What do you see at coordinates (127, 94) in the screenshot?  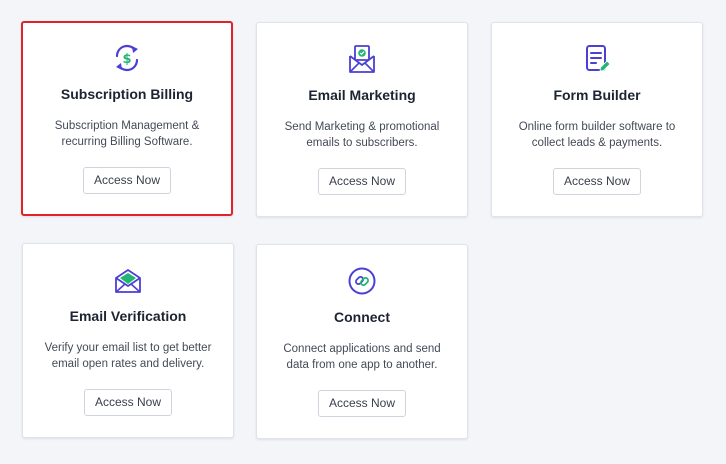 I see `card-title: Subscription Billing` at bounding box center [127, 94].